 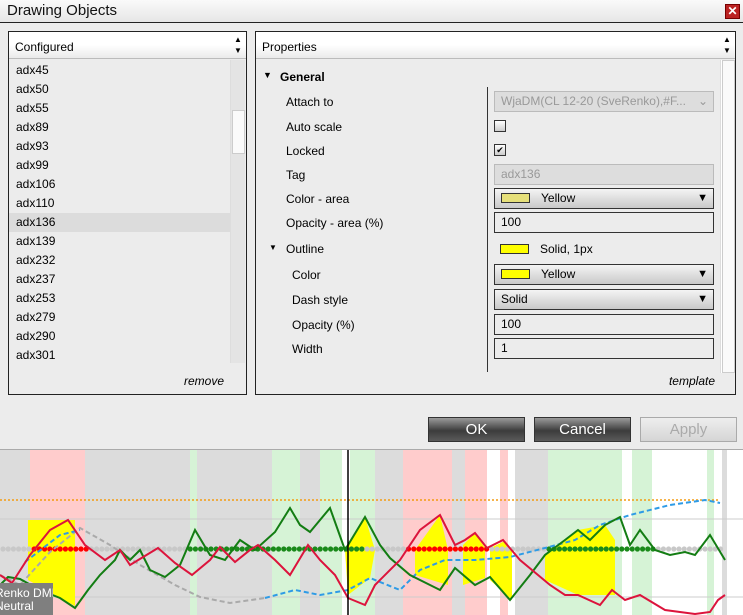 What do you see at coordinates (119, 165) in the screenshot?
I see `configured-list-item: adx99` at bounding box center [119, 165].